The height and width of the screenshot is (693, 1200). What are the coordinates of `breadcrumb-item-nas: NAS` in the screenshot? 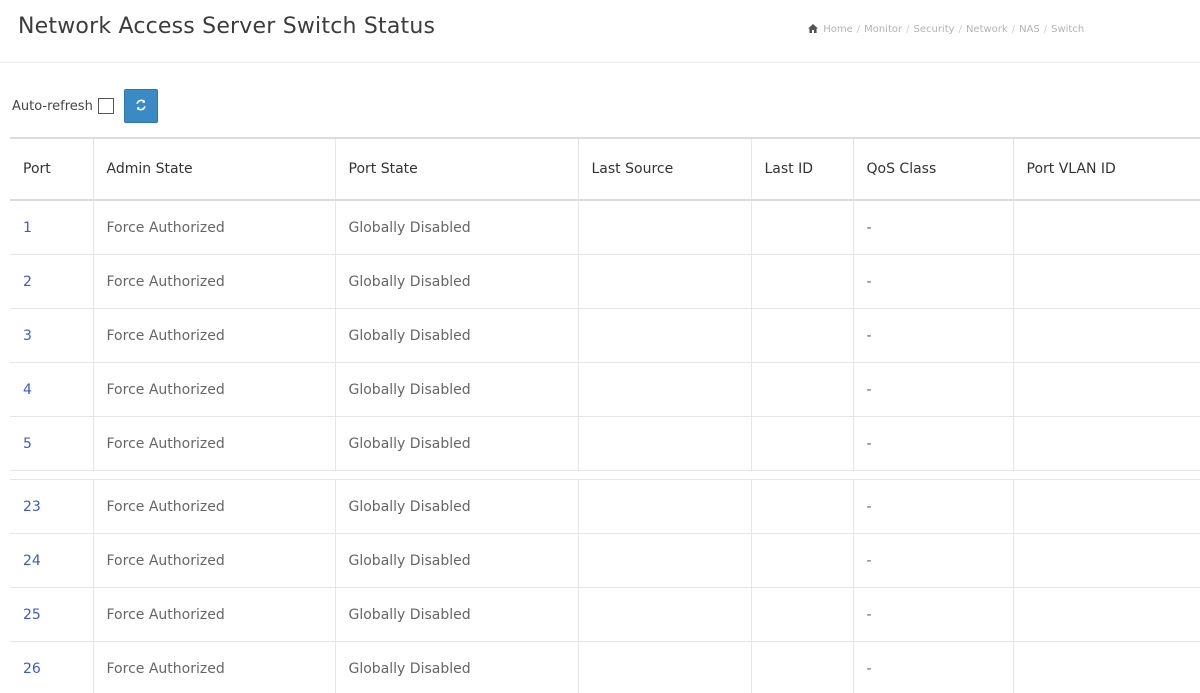 It's located at (1029, 29).